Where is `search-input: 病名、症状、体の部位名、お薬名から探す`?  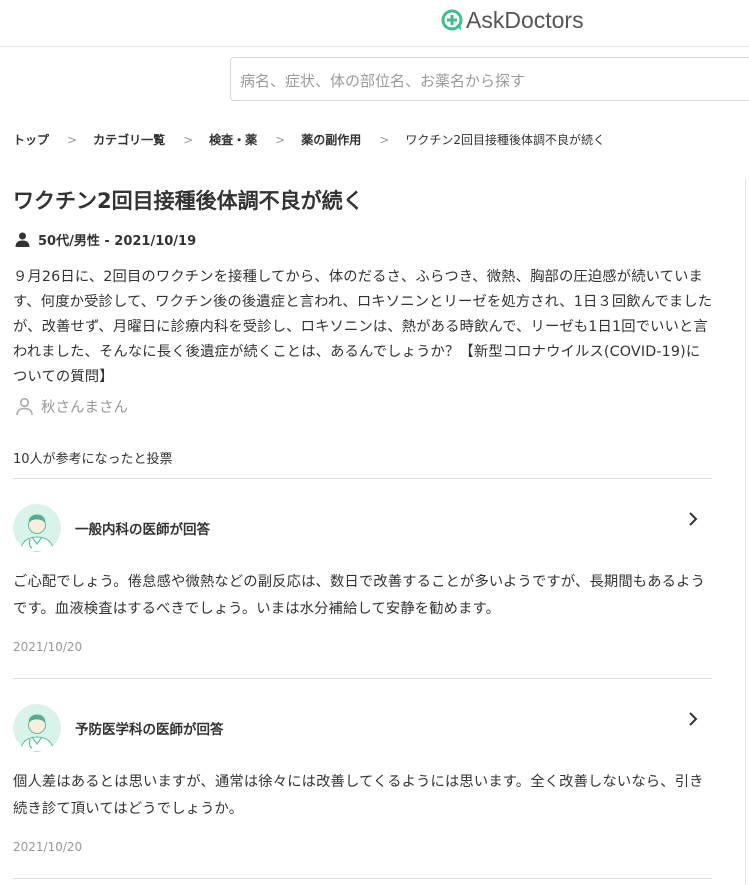 search-input: 病名、症状、体の部位名、お薬名から探す is located at coordinates (489, 79).